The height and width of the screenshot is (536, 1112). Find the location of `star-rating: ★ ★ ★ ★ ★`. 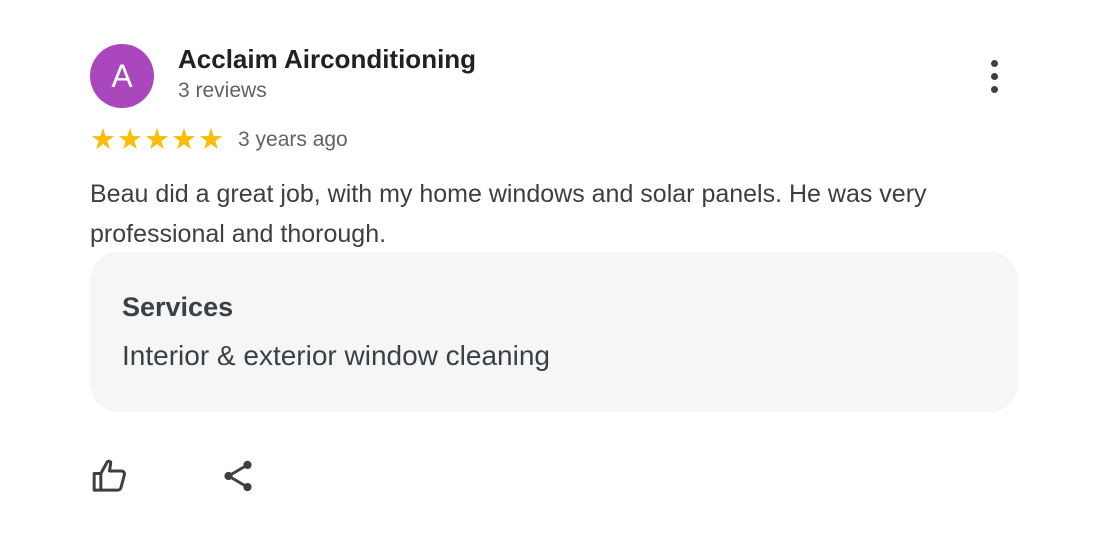

star-rating: ★ ★ ★ ★ ★ is located at coordinates (157, 140).